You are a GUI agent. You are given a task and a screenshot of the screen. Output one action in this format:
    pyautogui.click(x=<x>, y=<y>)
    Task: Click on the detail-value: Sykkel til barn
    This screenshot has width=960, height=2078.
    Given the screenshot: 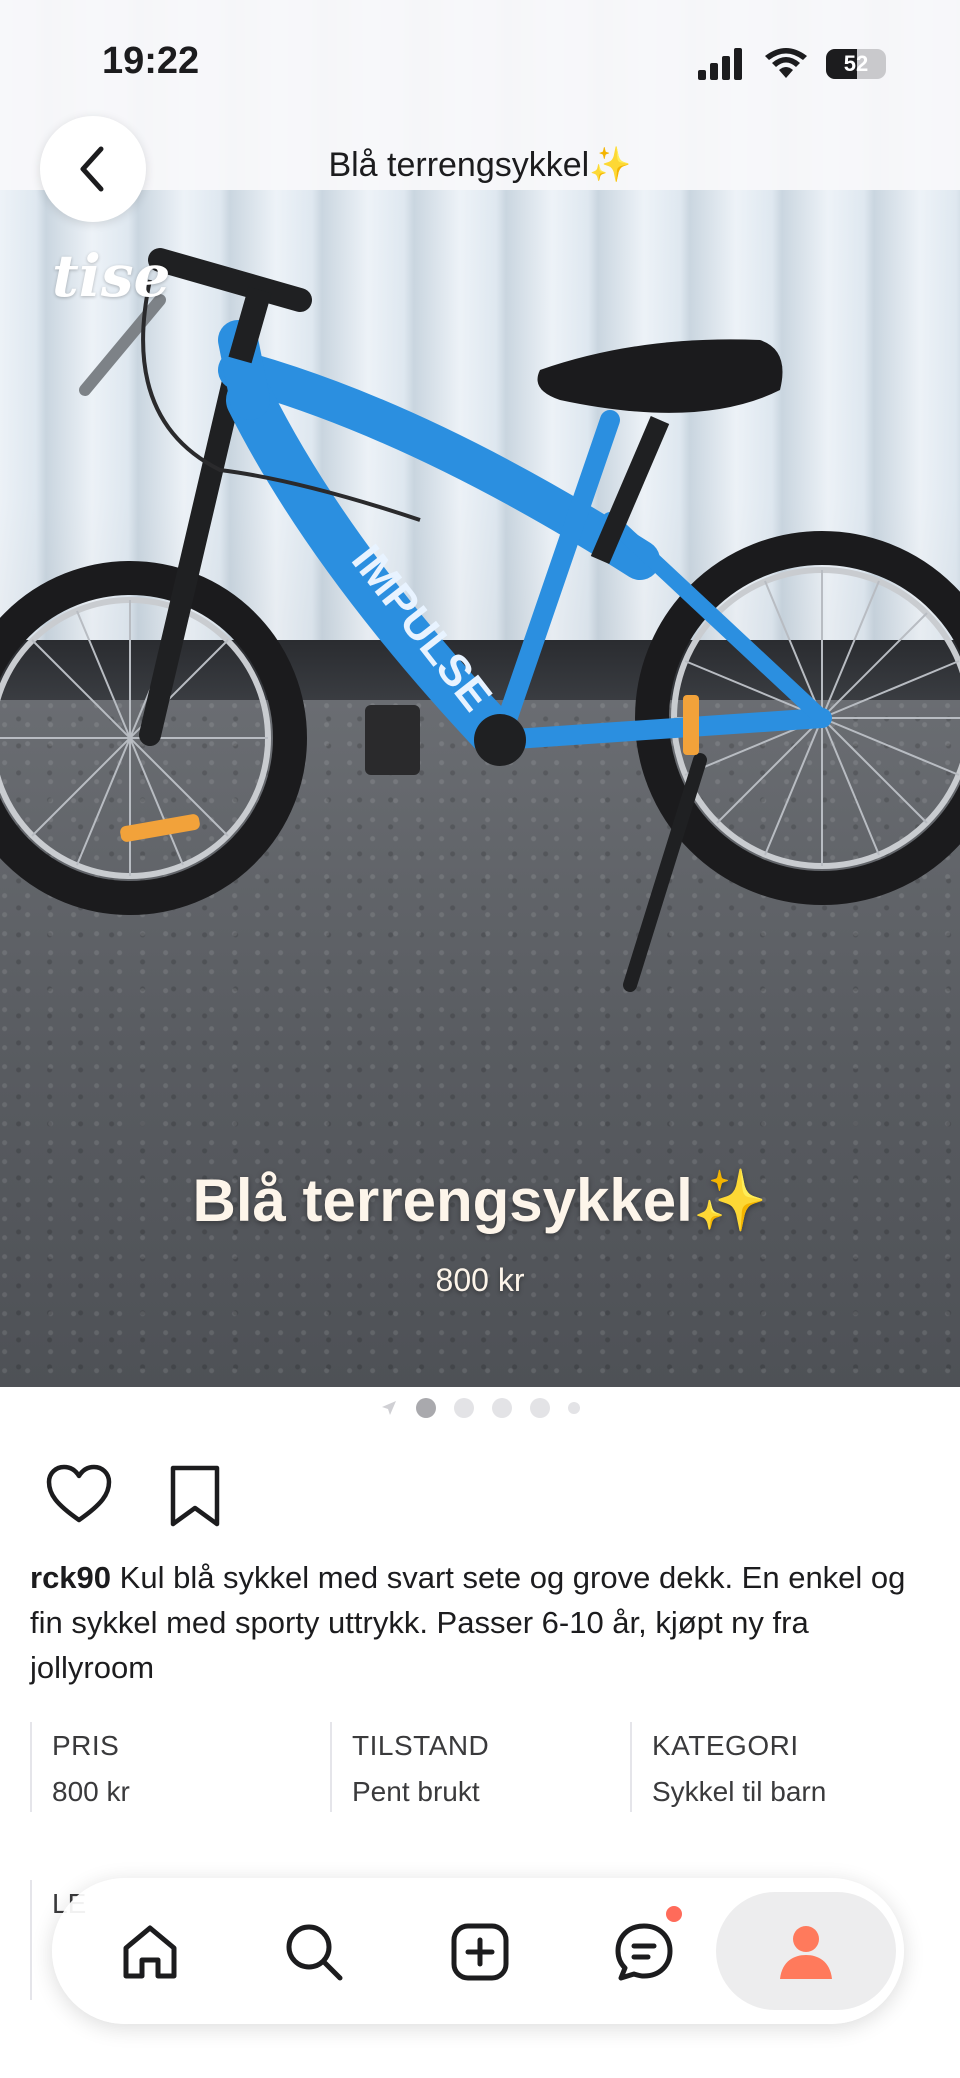 What is the action you would take?
    pyautogui.click(x=739, y=1791)
    